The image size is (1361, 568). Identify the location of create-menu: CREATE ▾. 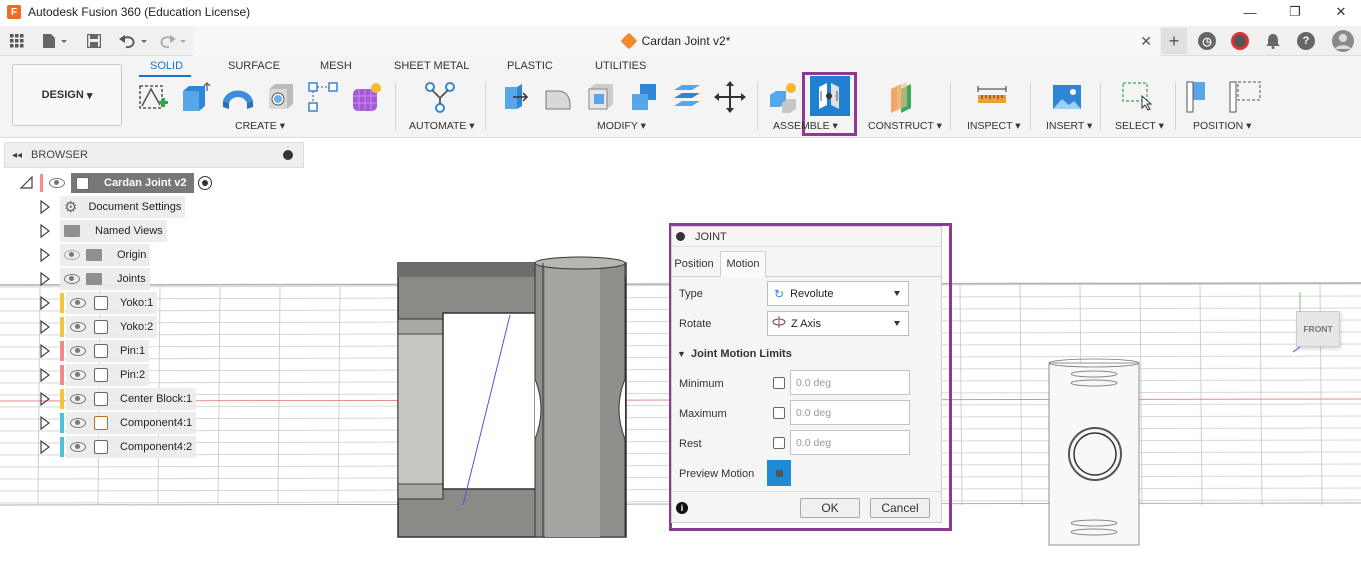
(260, 126).